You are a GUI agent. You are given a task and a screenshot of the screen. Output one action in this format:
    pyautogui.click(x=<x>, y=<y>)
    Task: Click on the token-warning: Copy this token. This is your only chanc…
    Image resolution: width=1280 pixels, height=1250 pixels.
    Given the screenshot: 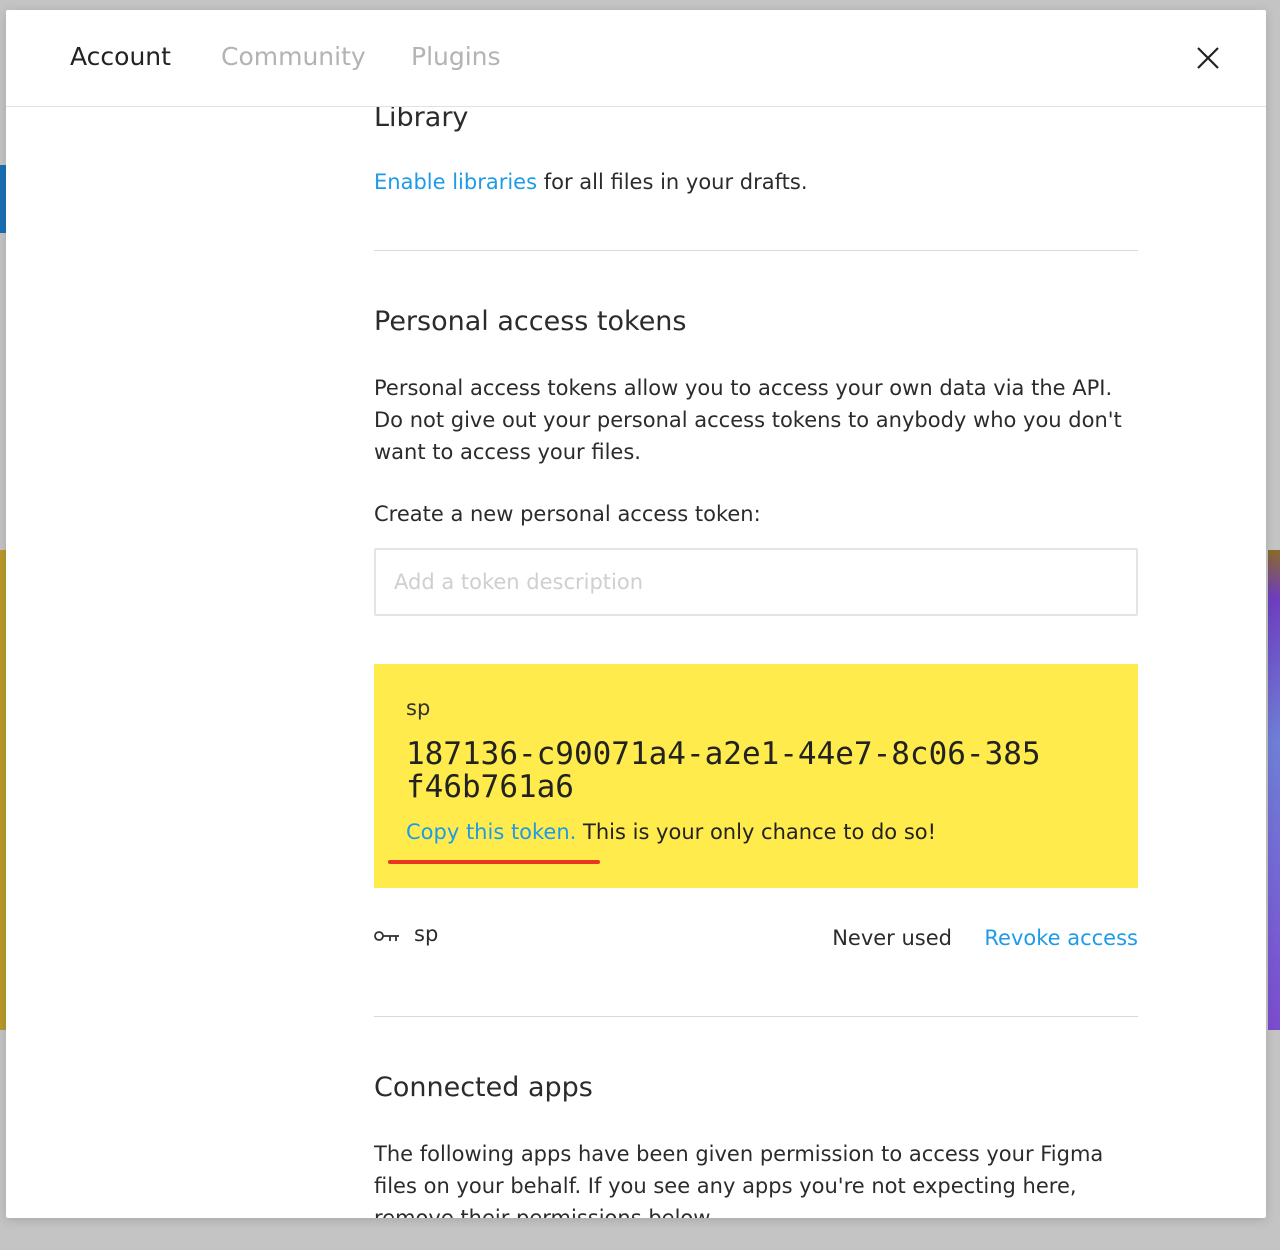 What is the action you would take?
    pyautogui.click(x=747, y=842)
    